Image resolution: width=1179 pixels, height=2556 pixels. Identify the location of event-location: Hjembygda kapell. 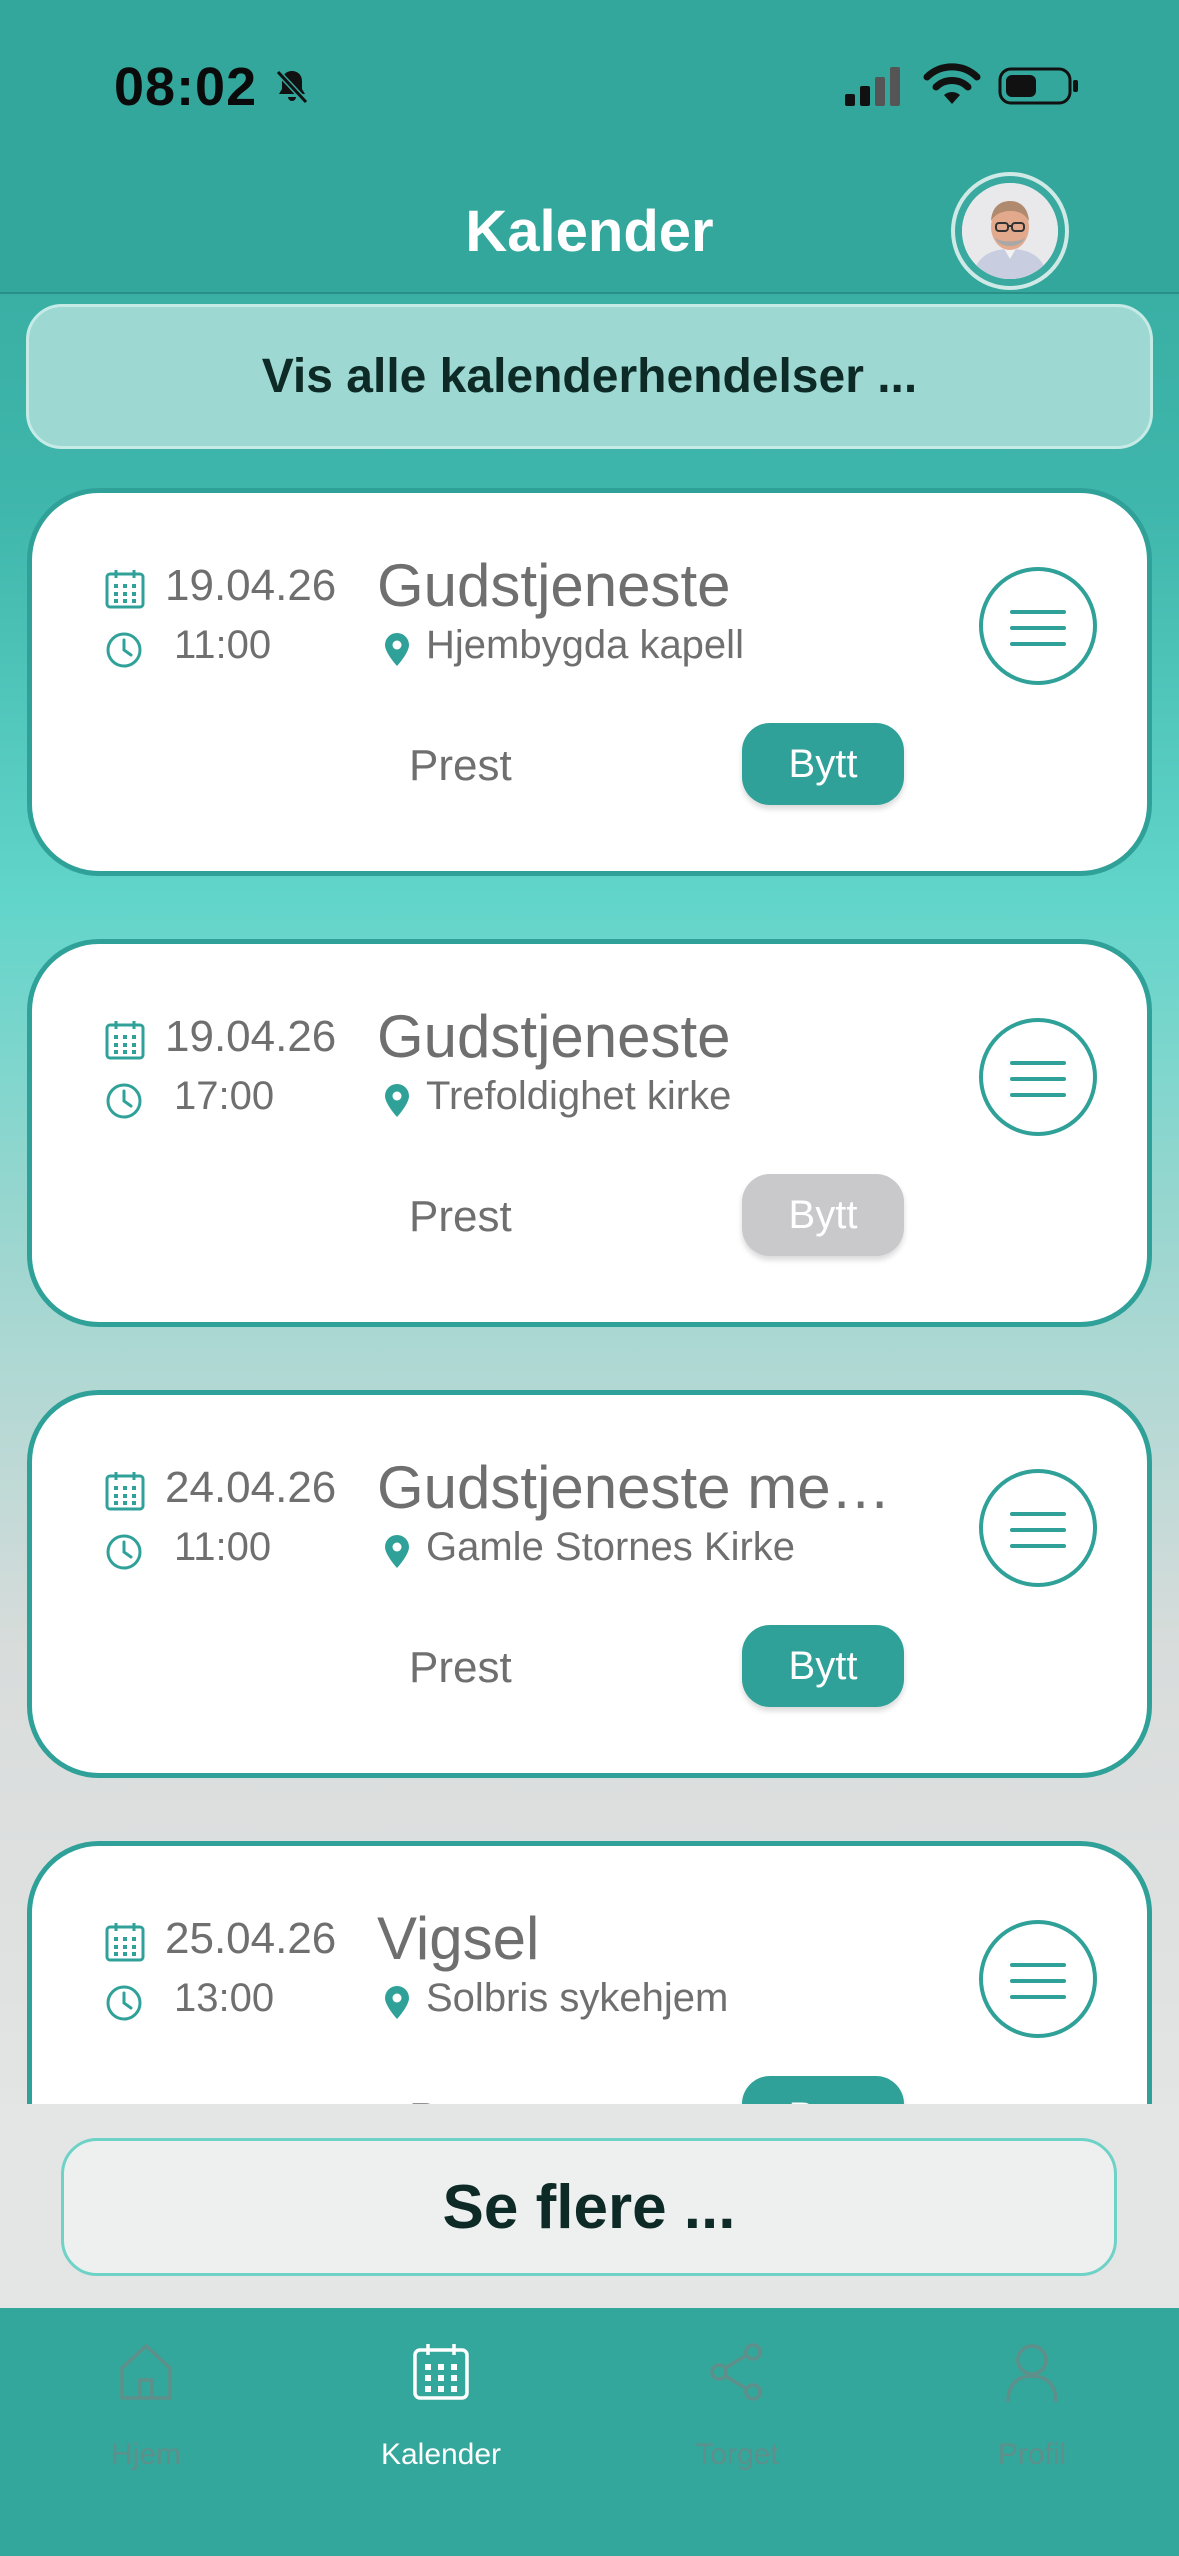
(585, 645).